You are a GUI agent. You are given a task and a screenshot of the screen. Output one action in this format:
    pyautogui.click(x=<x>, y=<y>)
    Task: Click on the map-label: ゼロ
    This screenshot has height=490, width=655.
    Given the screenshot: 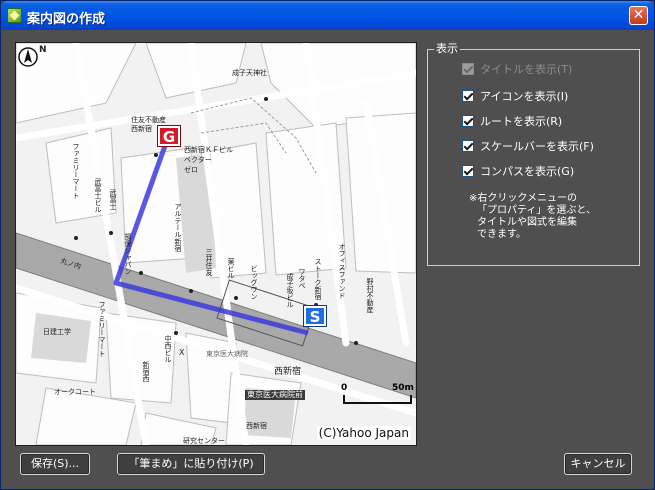 What is the action you would take?
    pyautogui.click(x=191, y=170)
    